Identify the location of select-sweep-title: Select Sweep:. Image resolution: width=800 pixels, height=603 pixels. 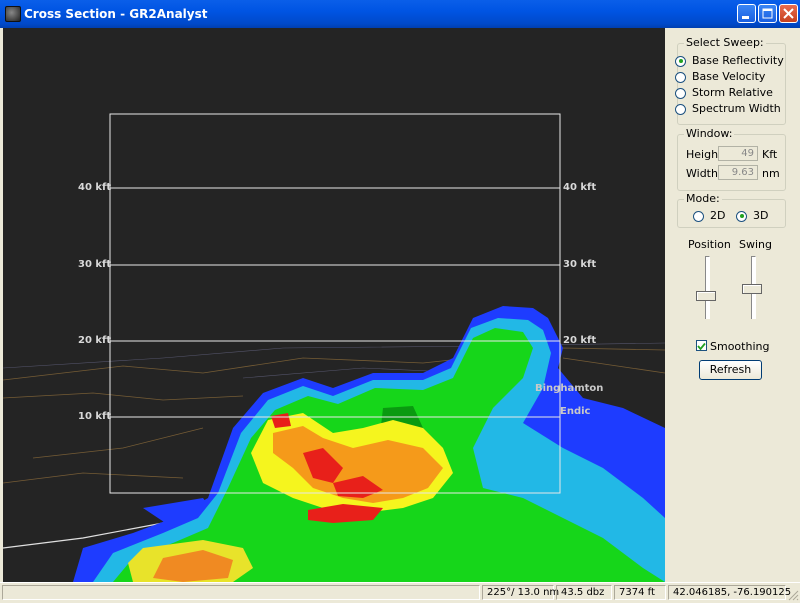
(725, 42).